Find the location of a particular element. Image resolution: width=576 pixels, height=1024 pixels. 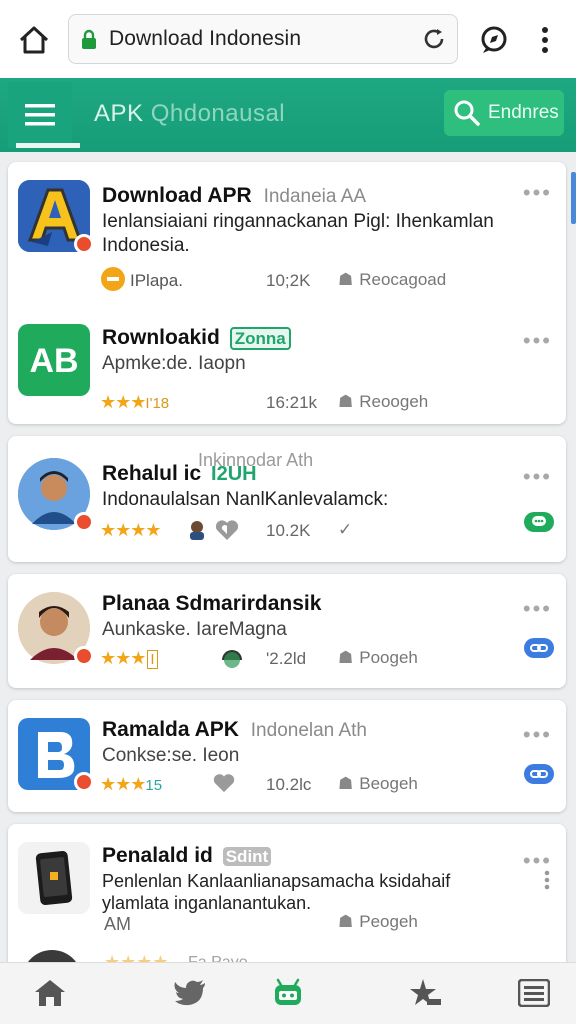

partial-stars: ★★★★ is located at coordinates (136, 957).